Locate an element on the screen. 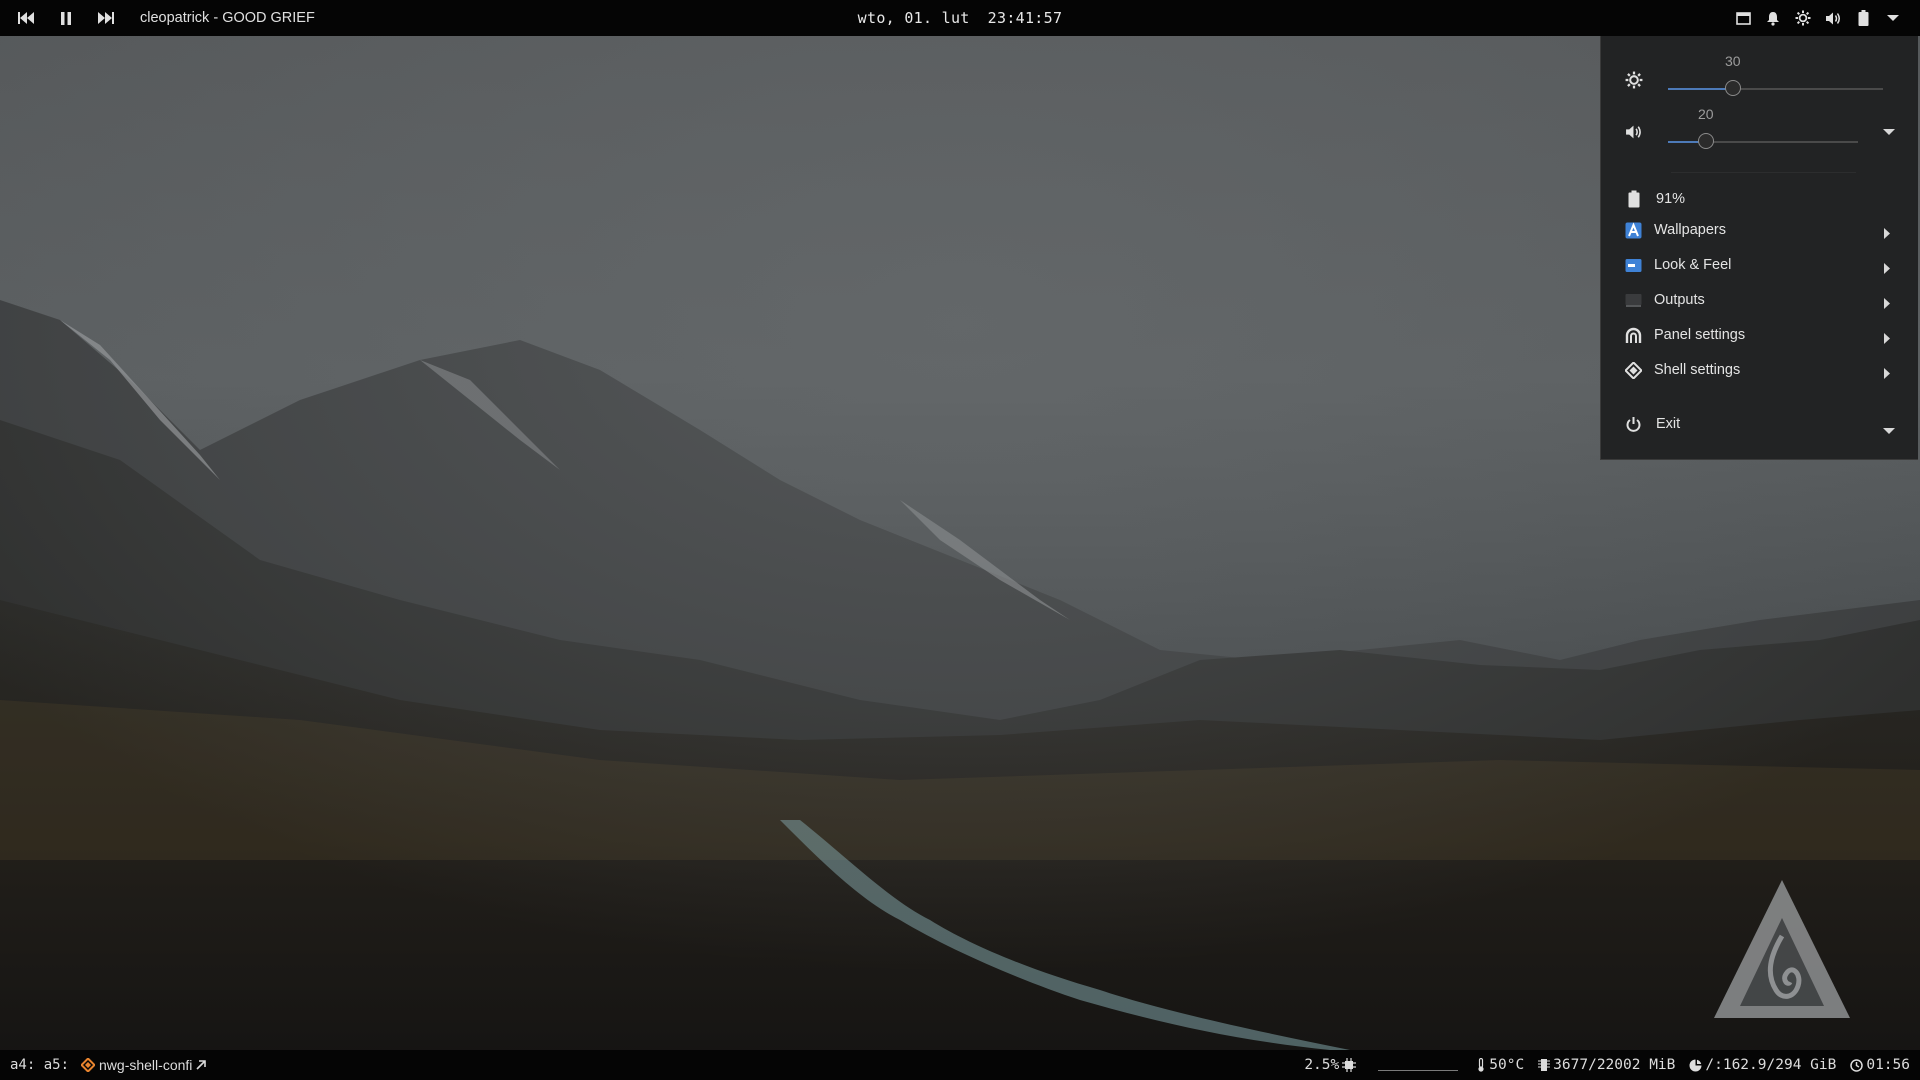  disk-widget: /:162.9/294 GiB is located at coordinates (1762, 1065).